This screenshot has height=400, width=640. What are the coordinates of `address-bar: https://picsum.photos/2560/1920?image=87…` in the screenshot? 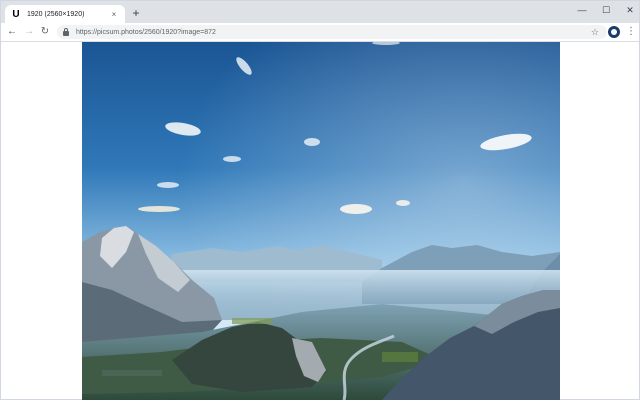 It's located at (332, 32).